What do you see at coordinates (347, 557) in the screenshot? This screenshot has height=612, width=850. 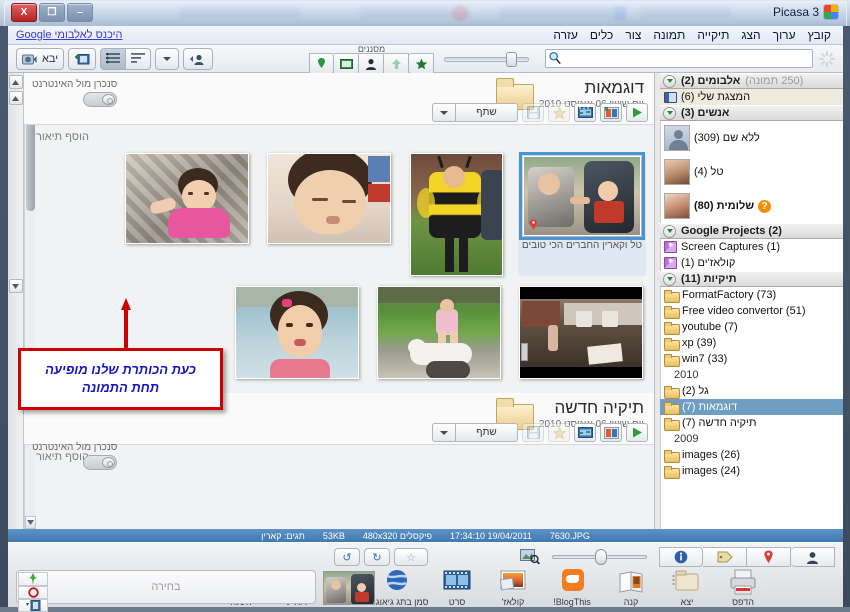 I see `undo-button: ↺` at bounding box center [347, 557].